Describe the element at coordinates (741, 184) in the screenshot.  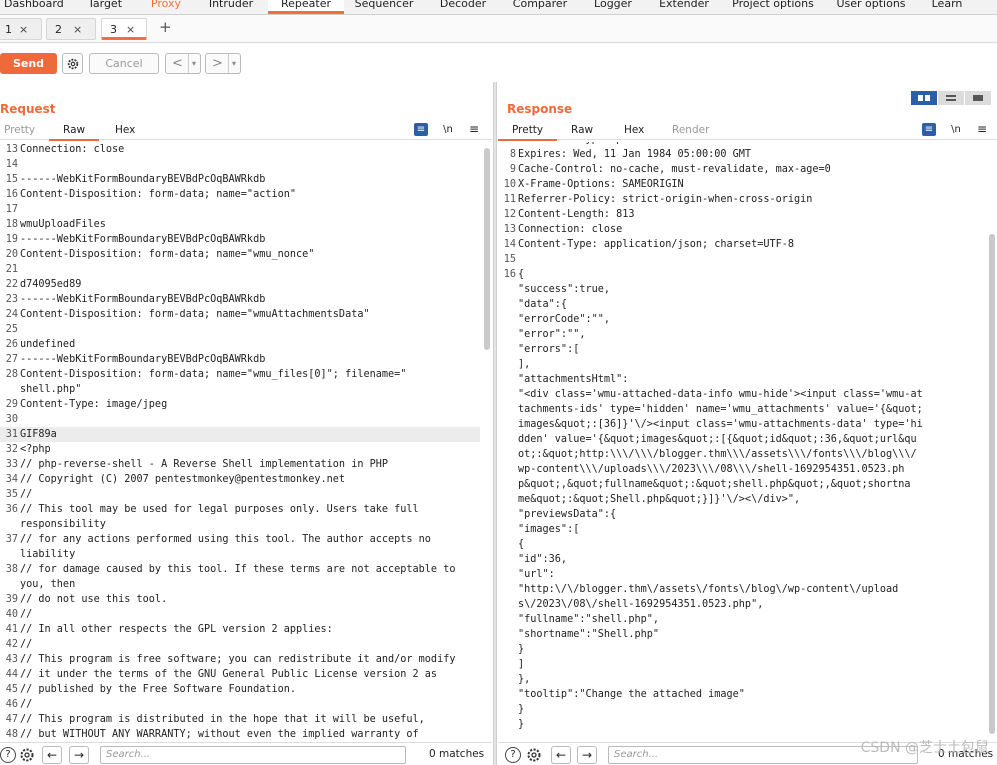
I see `code-line: 10 X-Frame-Options: SAMEORIGIN` at that location.